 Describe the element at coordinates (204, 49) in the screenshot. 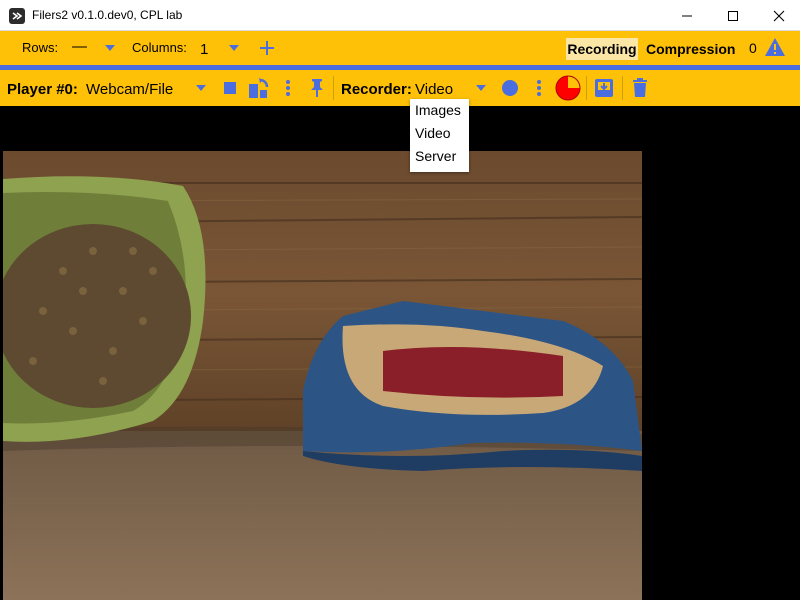

I see `columns-value: 1` at that location.